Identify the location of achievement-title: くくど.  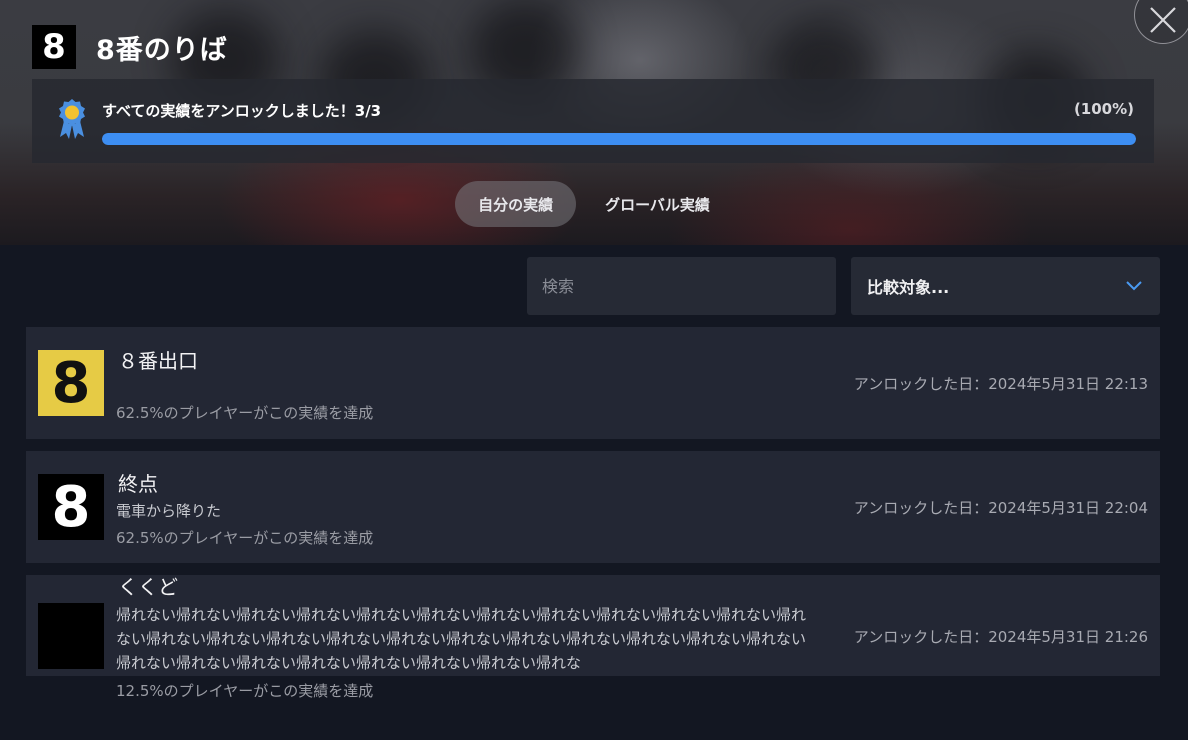
(148, 587).